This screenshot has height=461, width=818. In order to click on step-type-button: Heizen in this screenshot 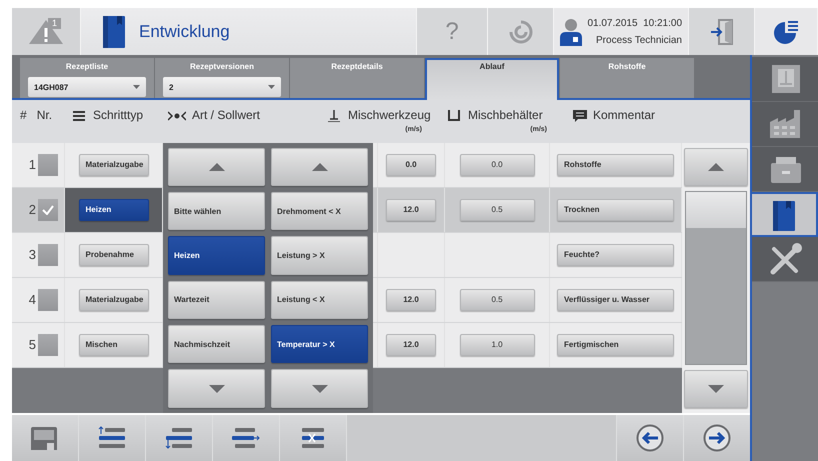, I will do `click(113, 209)`.